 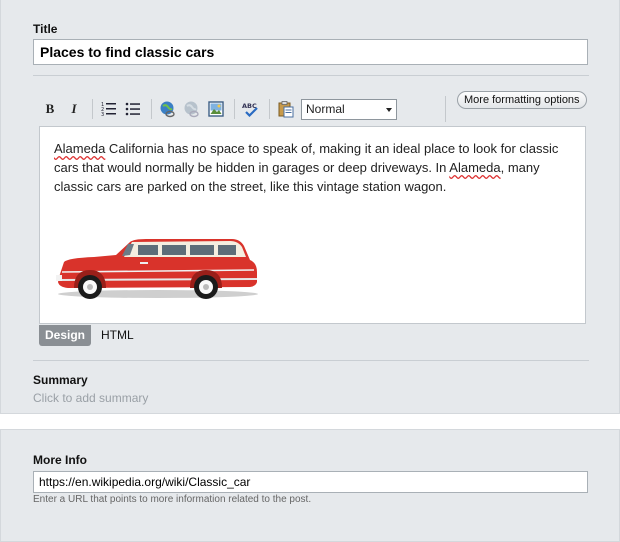 I want to click on tab-design: Design, so click(x=65, y=335).